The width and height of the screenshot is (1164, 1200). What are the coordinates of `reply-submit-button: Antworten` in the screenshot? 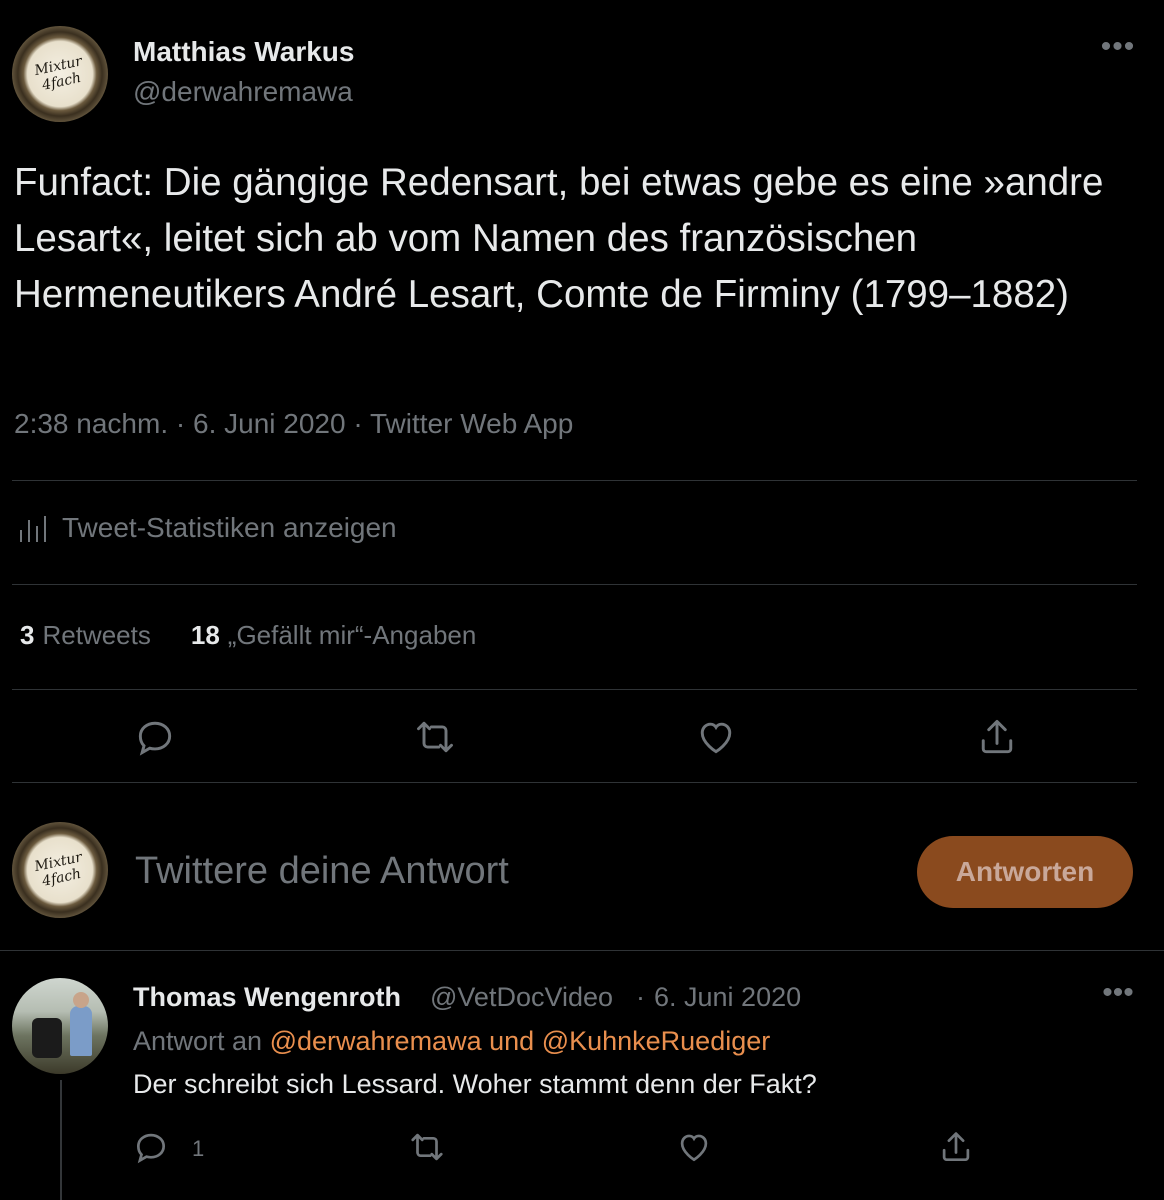 It's located at (1025, 872).